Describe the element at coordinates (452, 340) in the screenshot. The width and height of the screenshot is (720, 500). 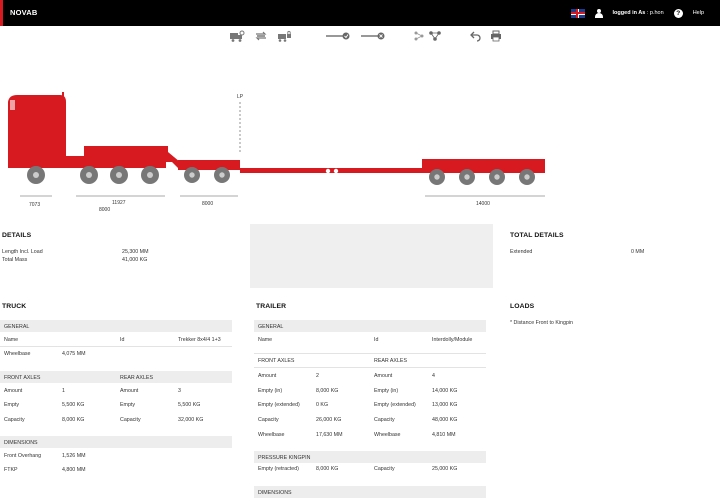
I see `trailer-id-value: Interdolly/Module` at that location.